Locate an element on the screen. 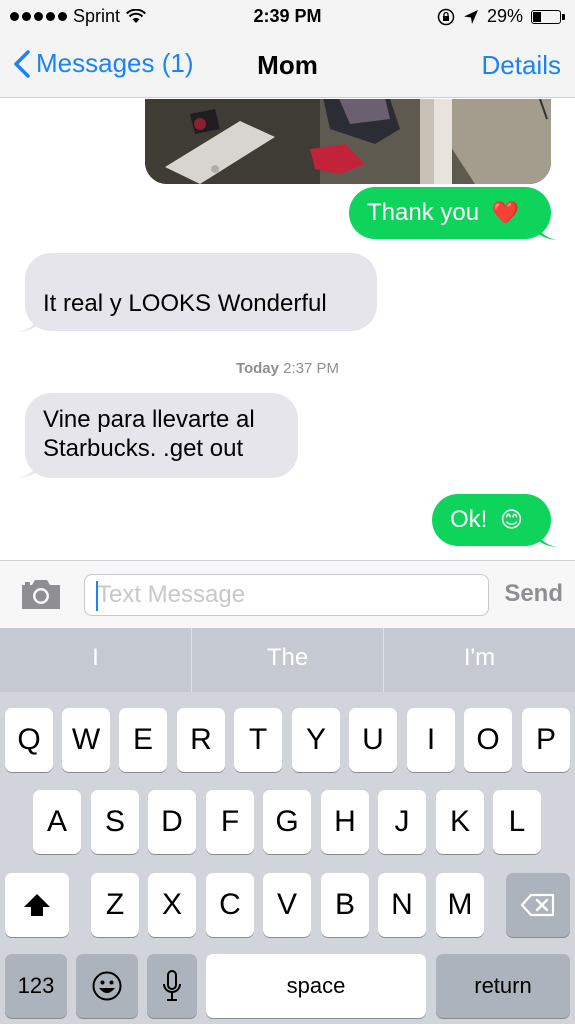  message-bubble-outgoing: Ok! 😊 is located at coordinates (491, 520).